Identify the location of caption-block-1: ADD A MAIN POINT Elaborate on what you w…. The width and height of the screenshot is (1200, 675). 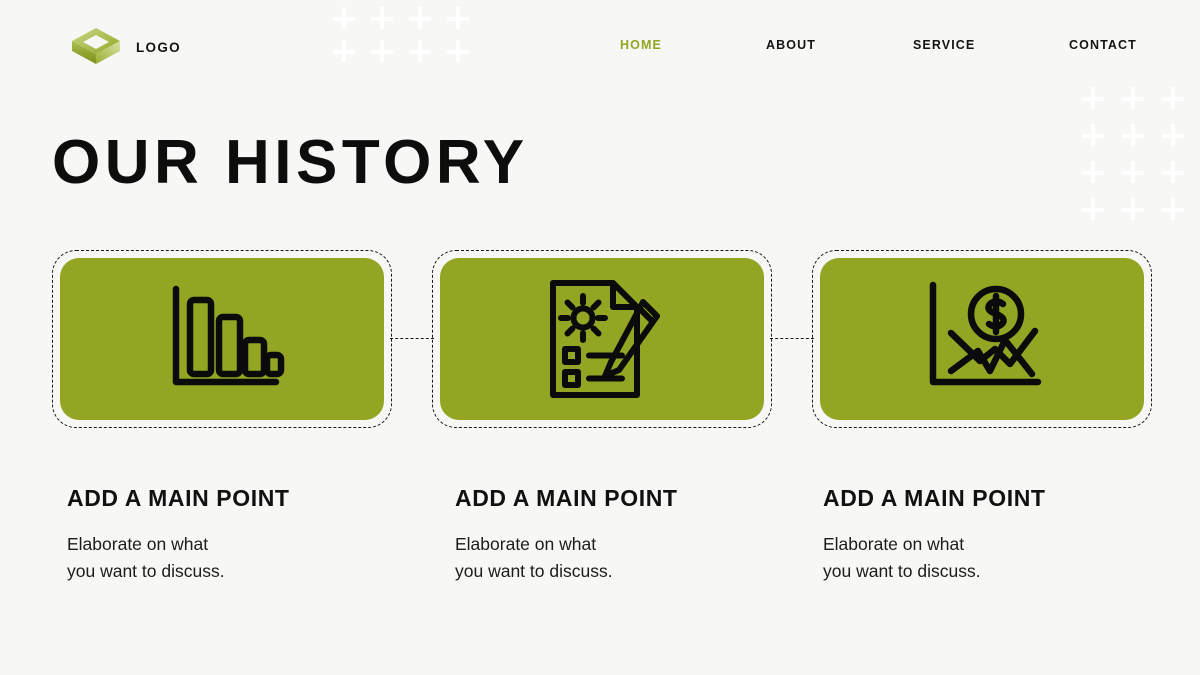
(247, 535).